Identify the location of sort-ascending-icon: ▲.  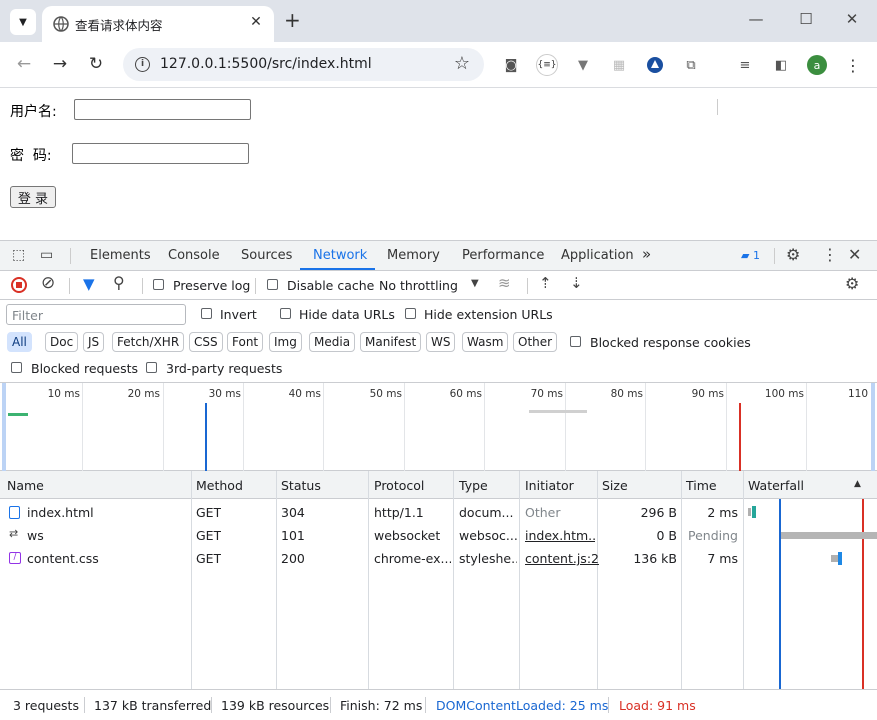
(857, 484).